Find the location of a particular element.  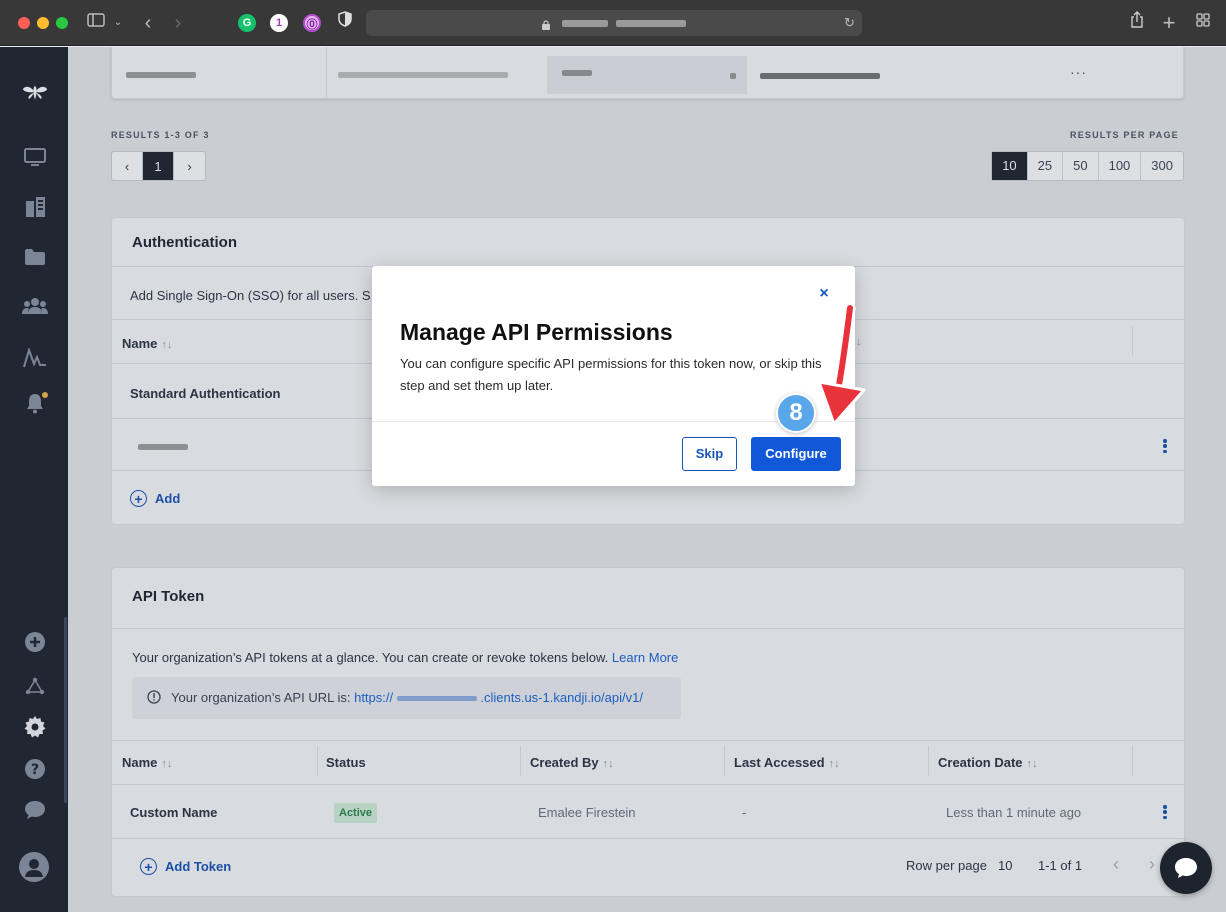

close-window-button is located at coordinates (24, 23).